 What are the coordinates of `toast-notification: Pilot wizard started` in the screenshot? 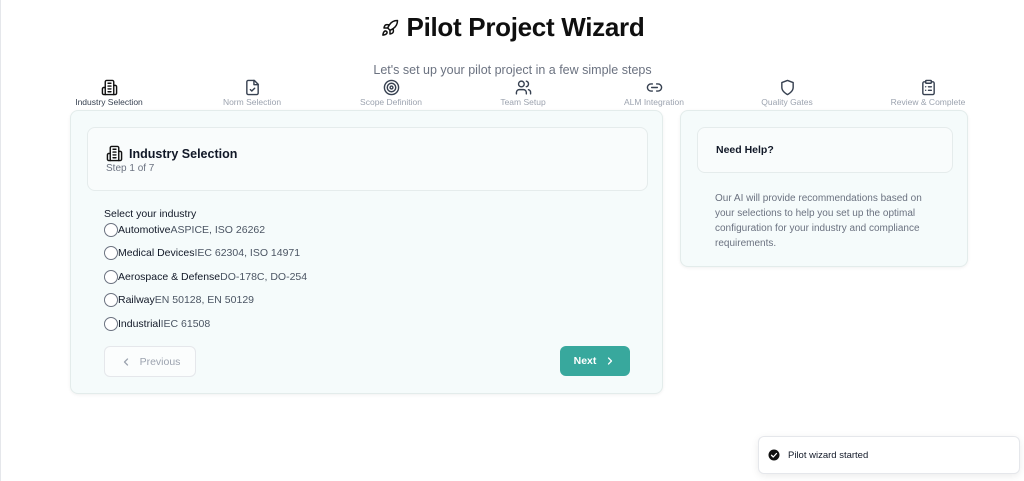 It's located at (889, 455).